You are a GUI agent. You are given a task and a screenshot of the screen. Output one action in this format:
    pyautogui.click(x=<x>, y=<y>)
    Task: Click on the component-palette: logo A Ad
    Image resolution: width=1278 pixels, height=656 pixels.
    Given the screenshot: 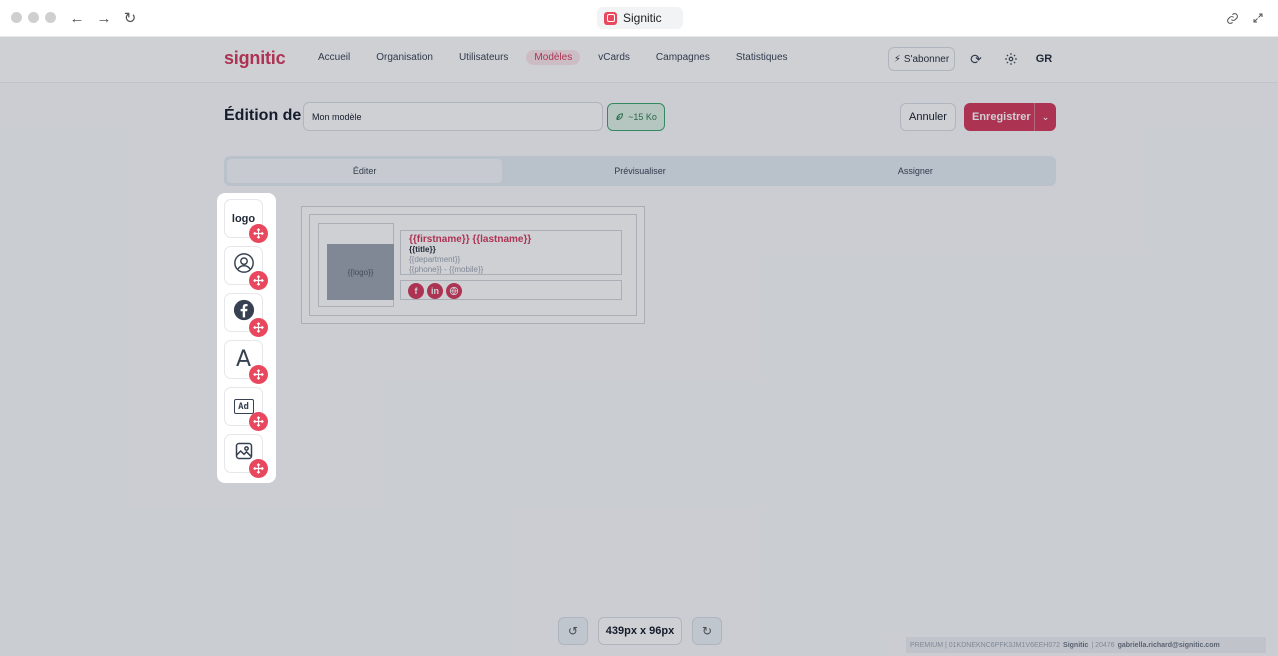 What is the action you would take?
    pyautogui.click(x=246, y=338)
    